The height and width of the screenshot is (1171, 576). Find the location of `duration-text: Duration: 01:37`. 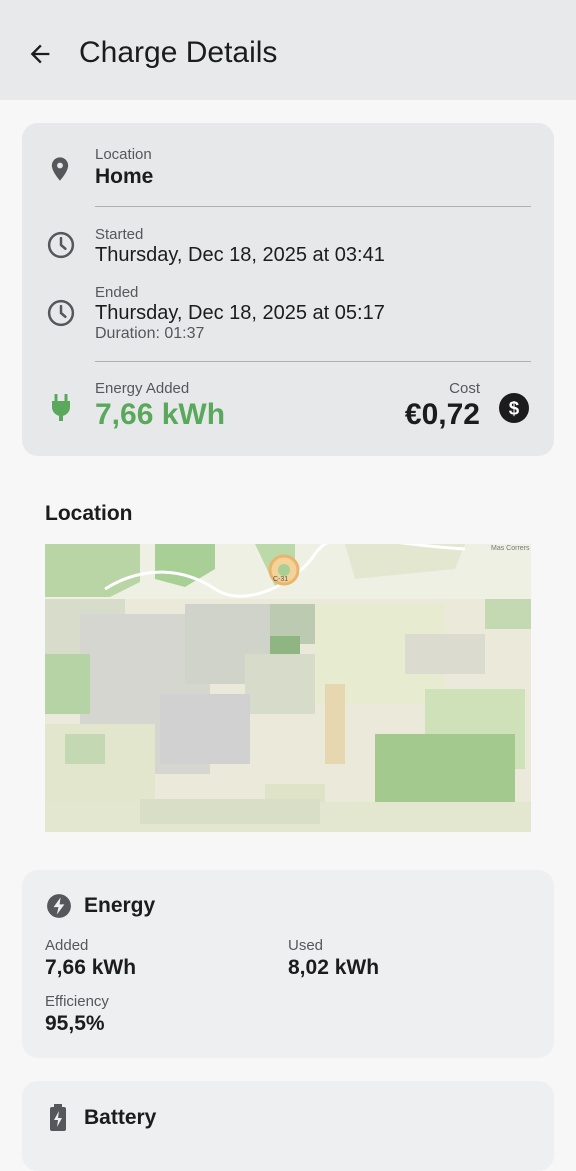

duration-text: Duration: 01:37 is located at coordinates (150, 333).